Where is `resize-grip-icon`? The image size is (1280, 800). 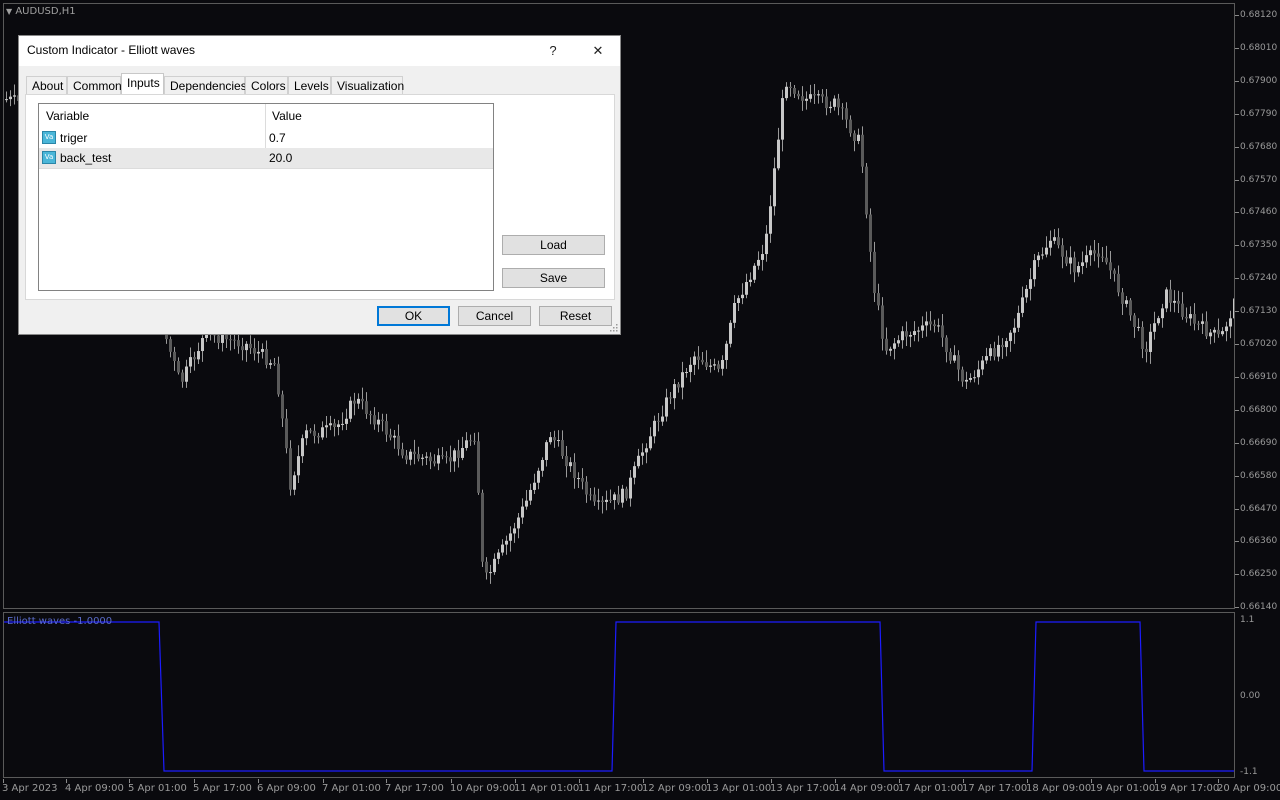 resize-grip-icon is located at coordinates (614, 328).